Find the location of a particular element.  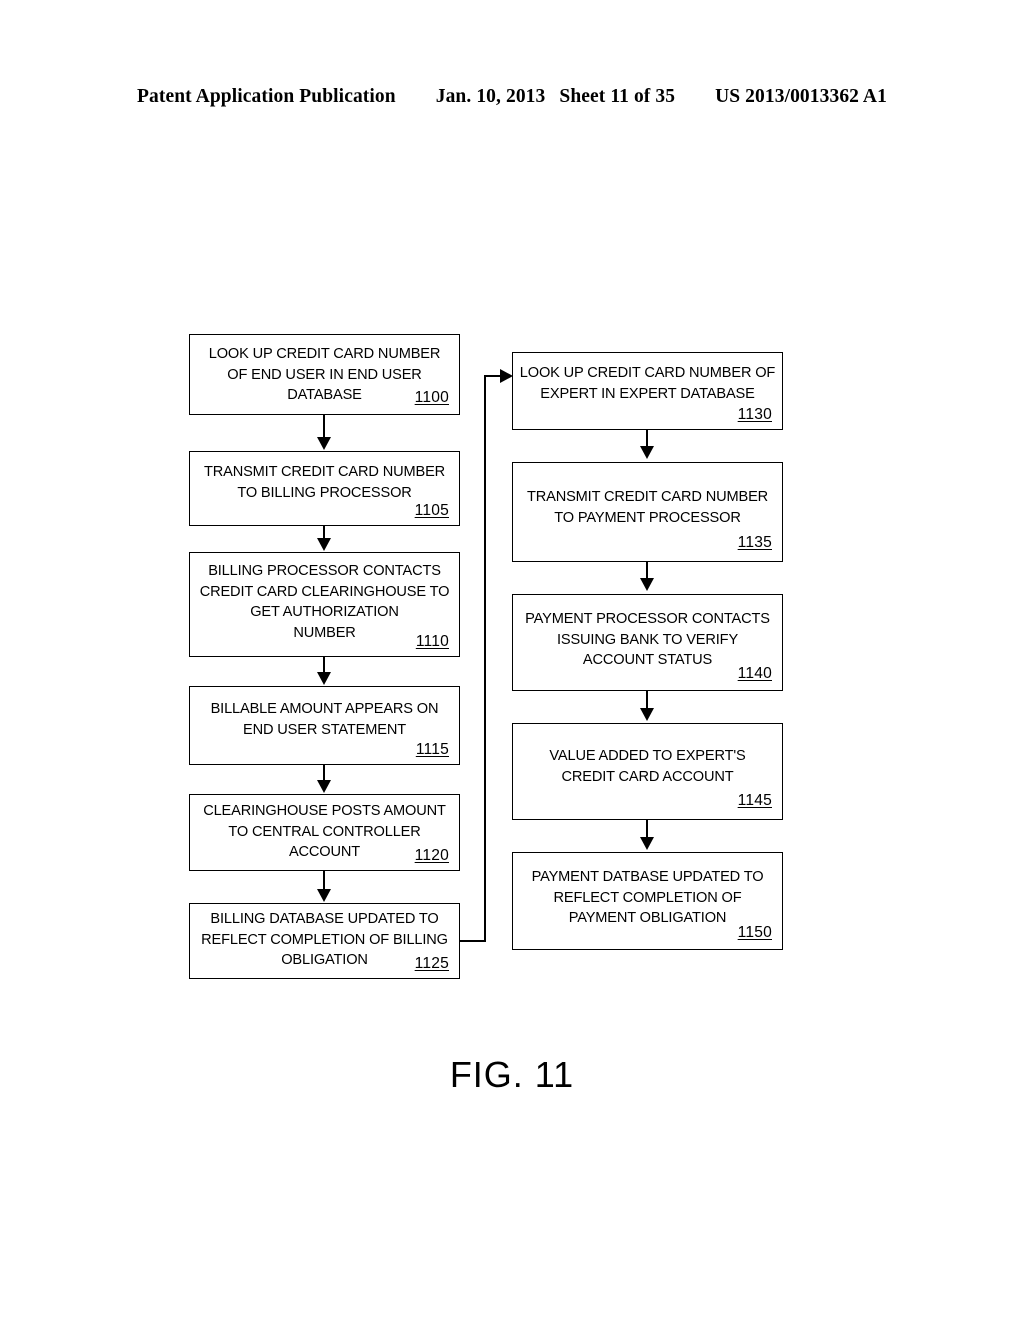

arrowhead-1100-to-1105-icon is located at coordinates (324, 443).